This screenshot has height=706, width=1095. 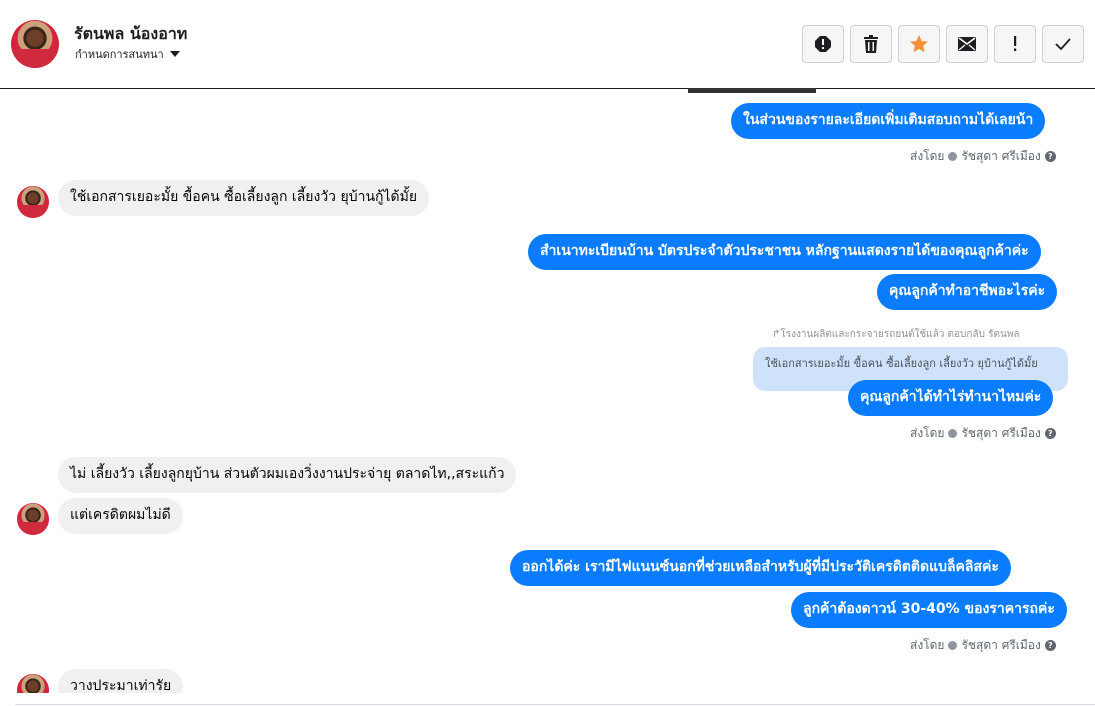 I want to click on mark-done-button, so click(x=1063, y=44).